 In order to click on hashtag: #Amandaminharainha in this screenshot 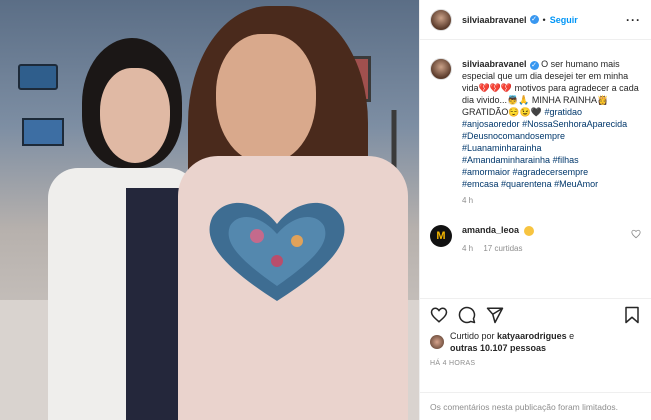, I will do `click(506, 160)`.